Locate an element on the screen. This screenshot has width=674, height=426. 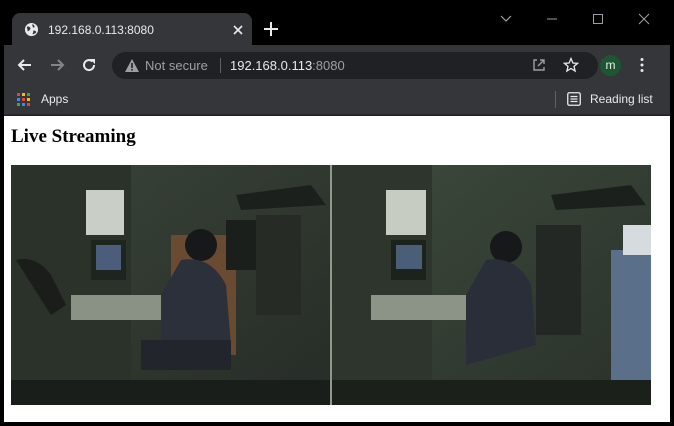
back-button is located at coordinates (25, 65).